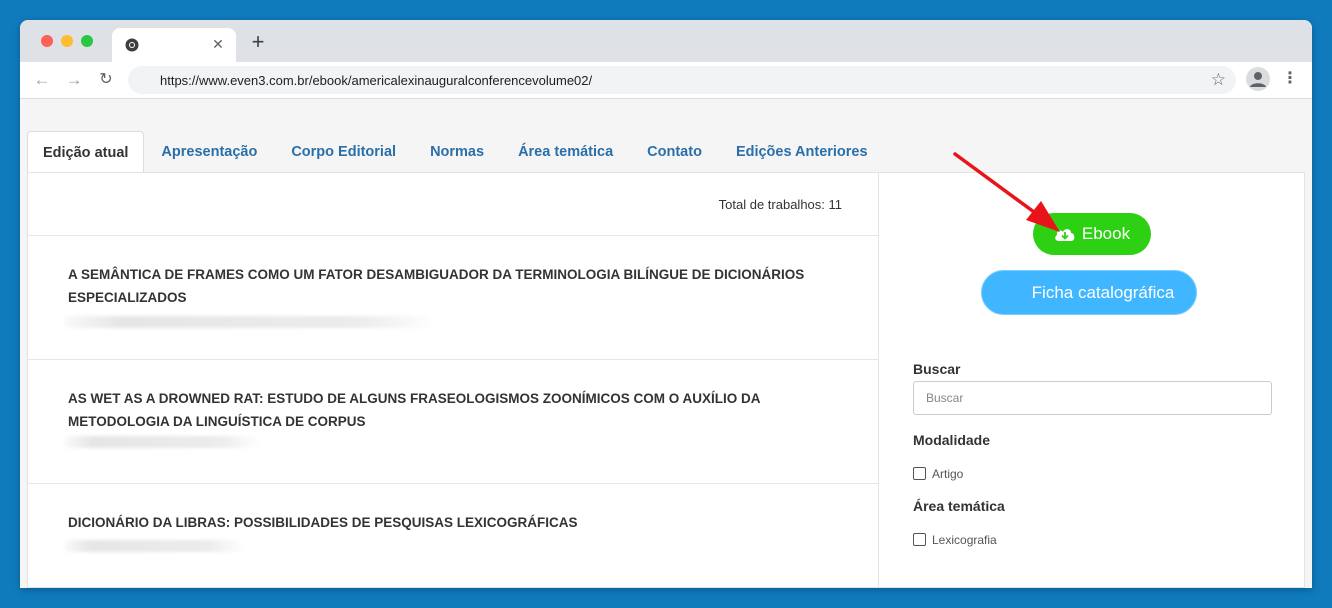 Image resolution: width=1332 pixels, height=608 pixels. Describe the element at coordinates (937, 369) in the screenshot. I see `search-heading: Buscar` at that location.